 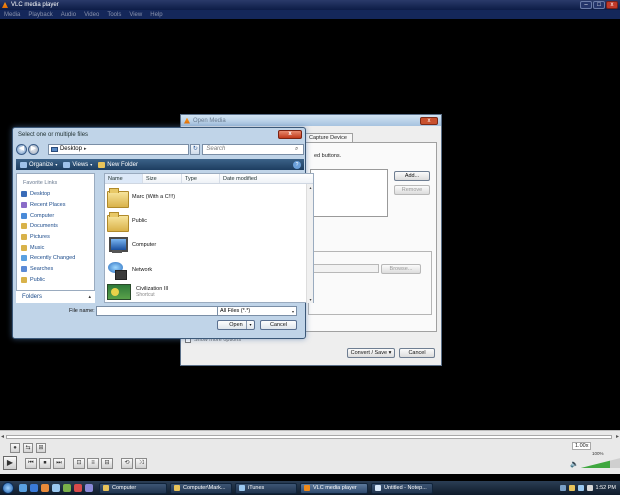 What do you see at coordinates (606, 488) in the screenshot?
I see `clock: 1:52 PM` at bounding box center [606, 488].